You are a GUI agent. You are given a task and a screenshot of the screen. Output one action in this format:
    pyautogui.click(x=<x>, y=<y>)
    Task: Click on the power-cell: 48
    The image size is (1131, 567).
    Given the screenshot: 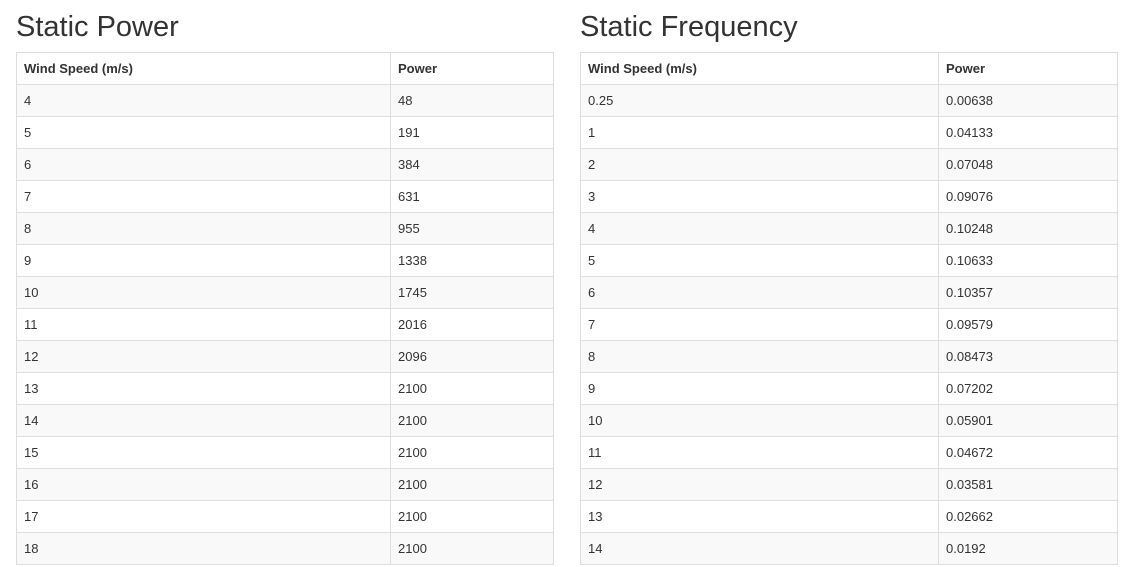 What is the action you would take?
    pyautogui.click(x=472, y=100)
    